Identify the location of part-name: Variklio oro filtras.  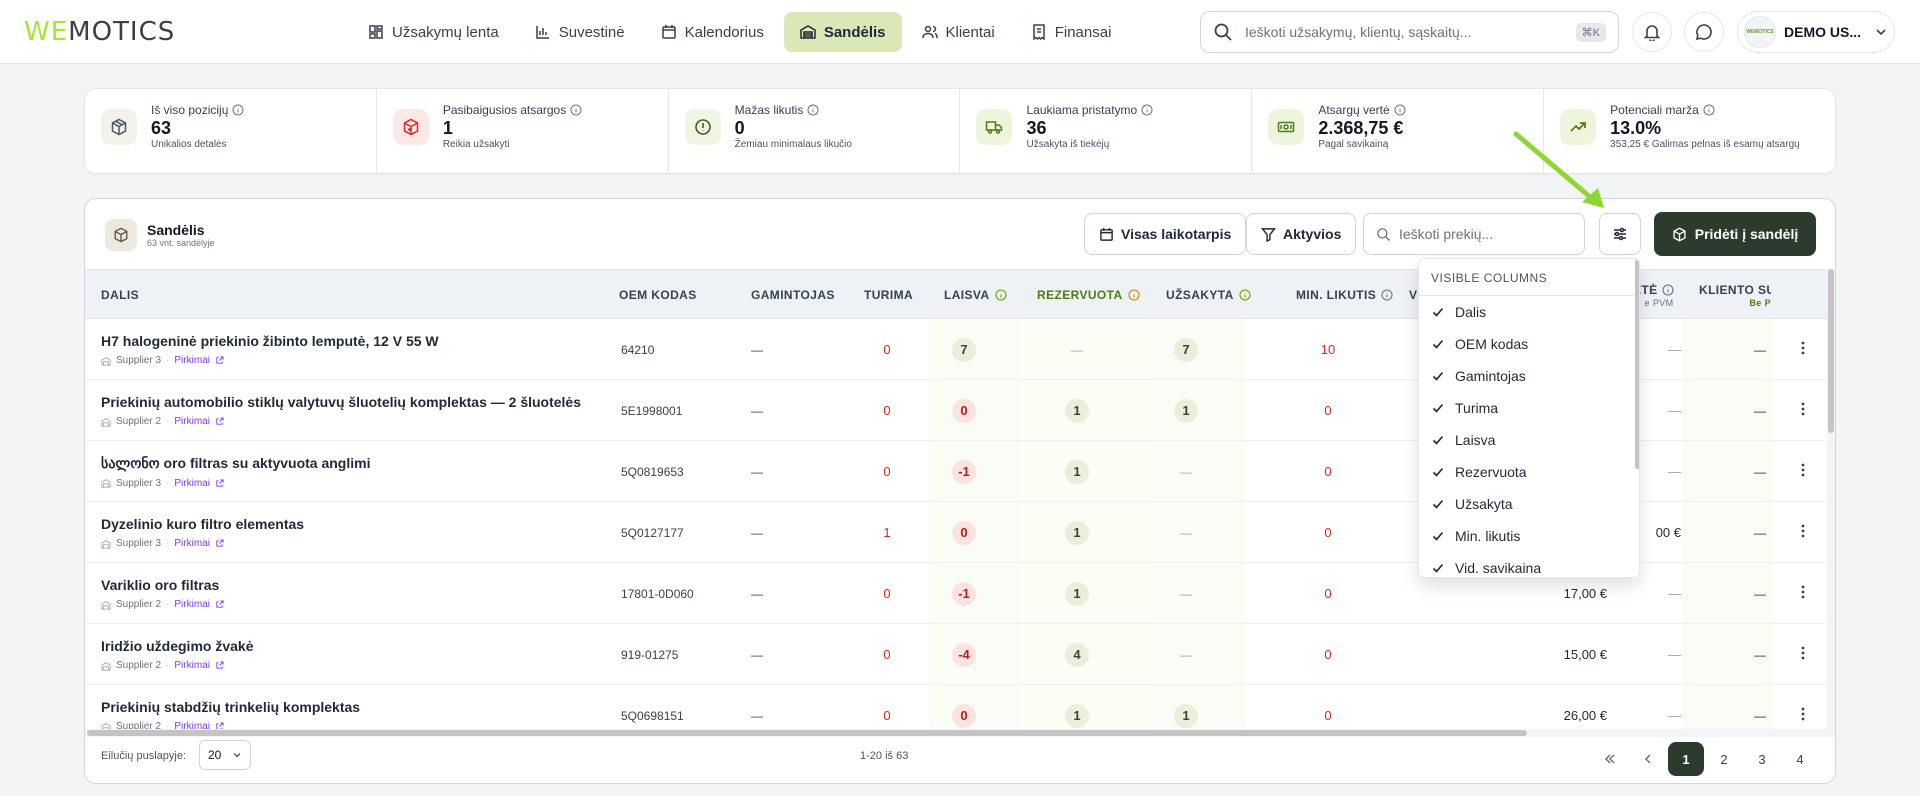
(160, 585).